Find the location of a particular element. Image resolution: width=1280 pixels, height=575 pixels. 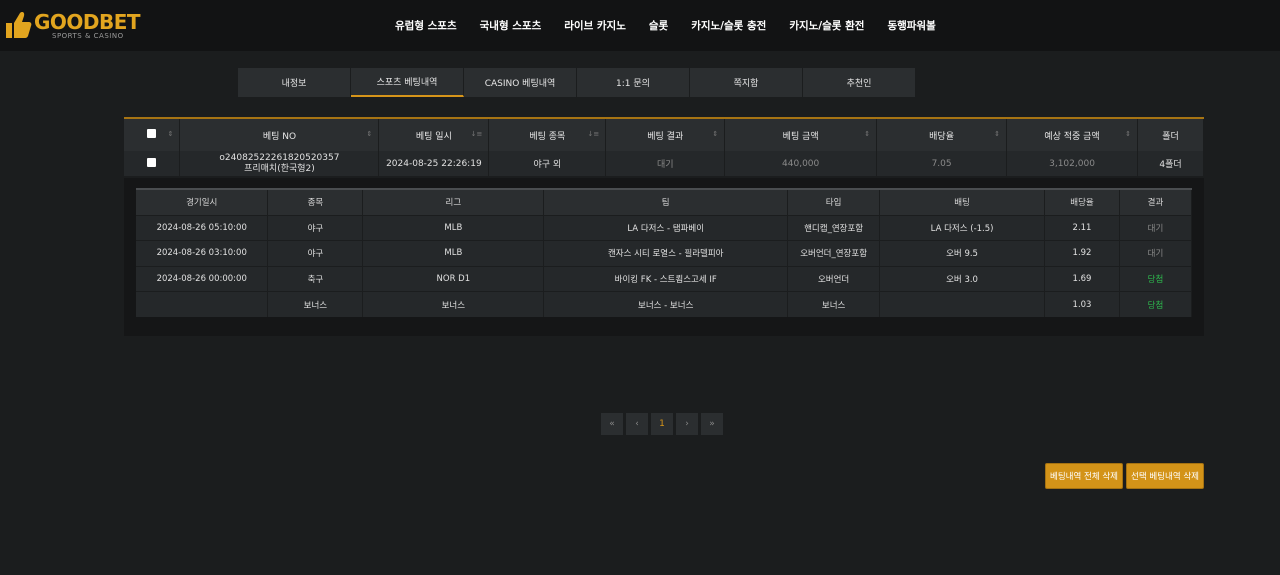

bet-no: o24082522261820520357 is located at coordinates (279, 157).